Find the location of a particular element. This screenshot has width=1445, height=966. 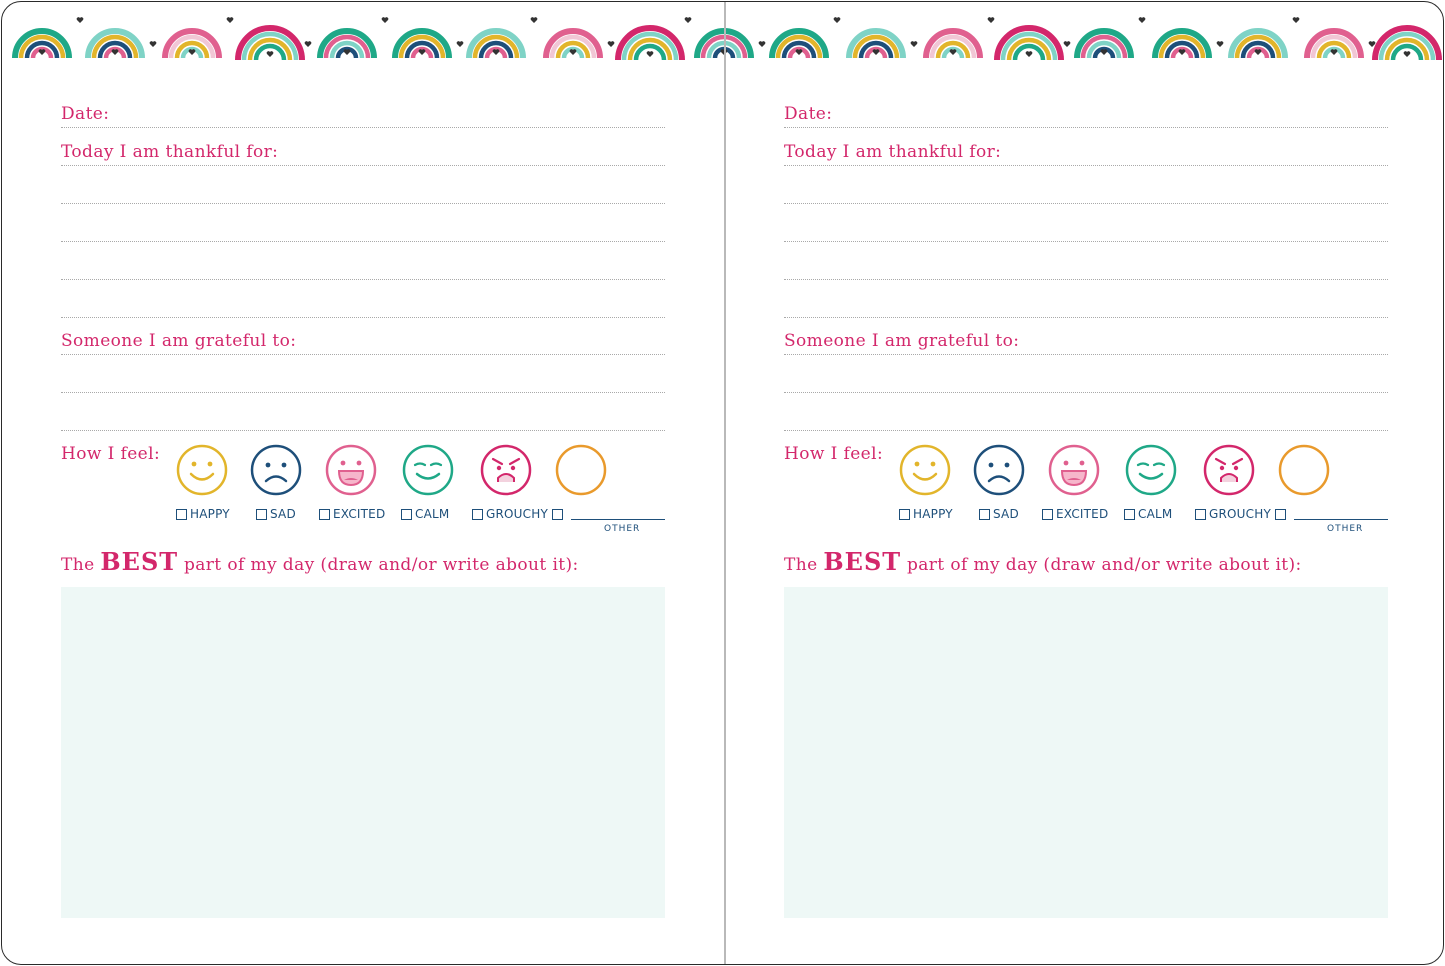

best-prefix: The is located at coordinates (81, 565).